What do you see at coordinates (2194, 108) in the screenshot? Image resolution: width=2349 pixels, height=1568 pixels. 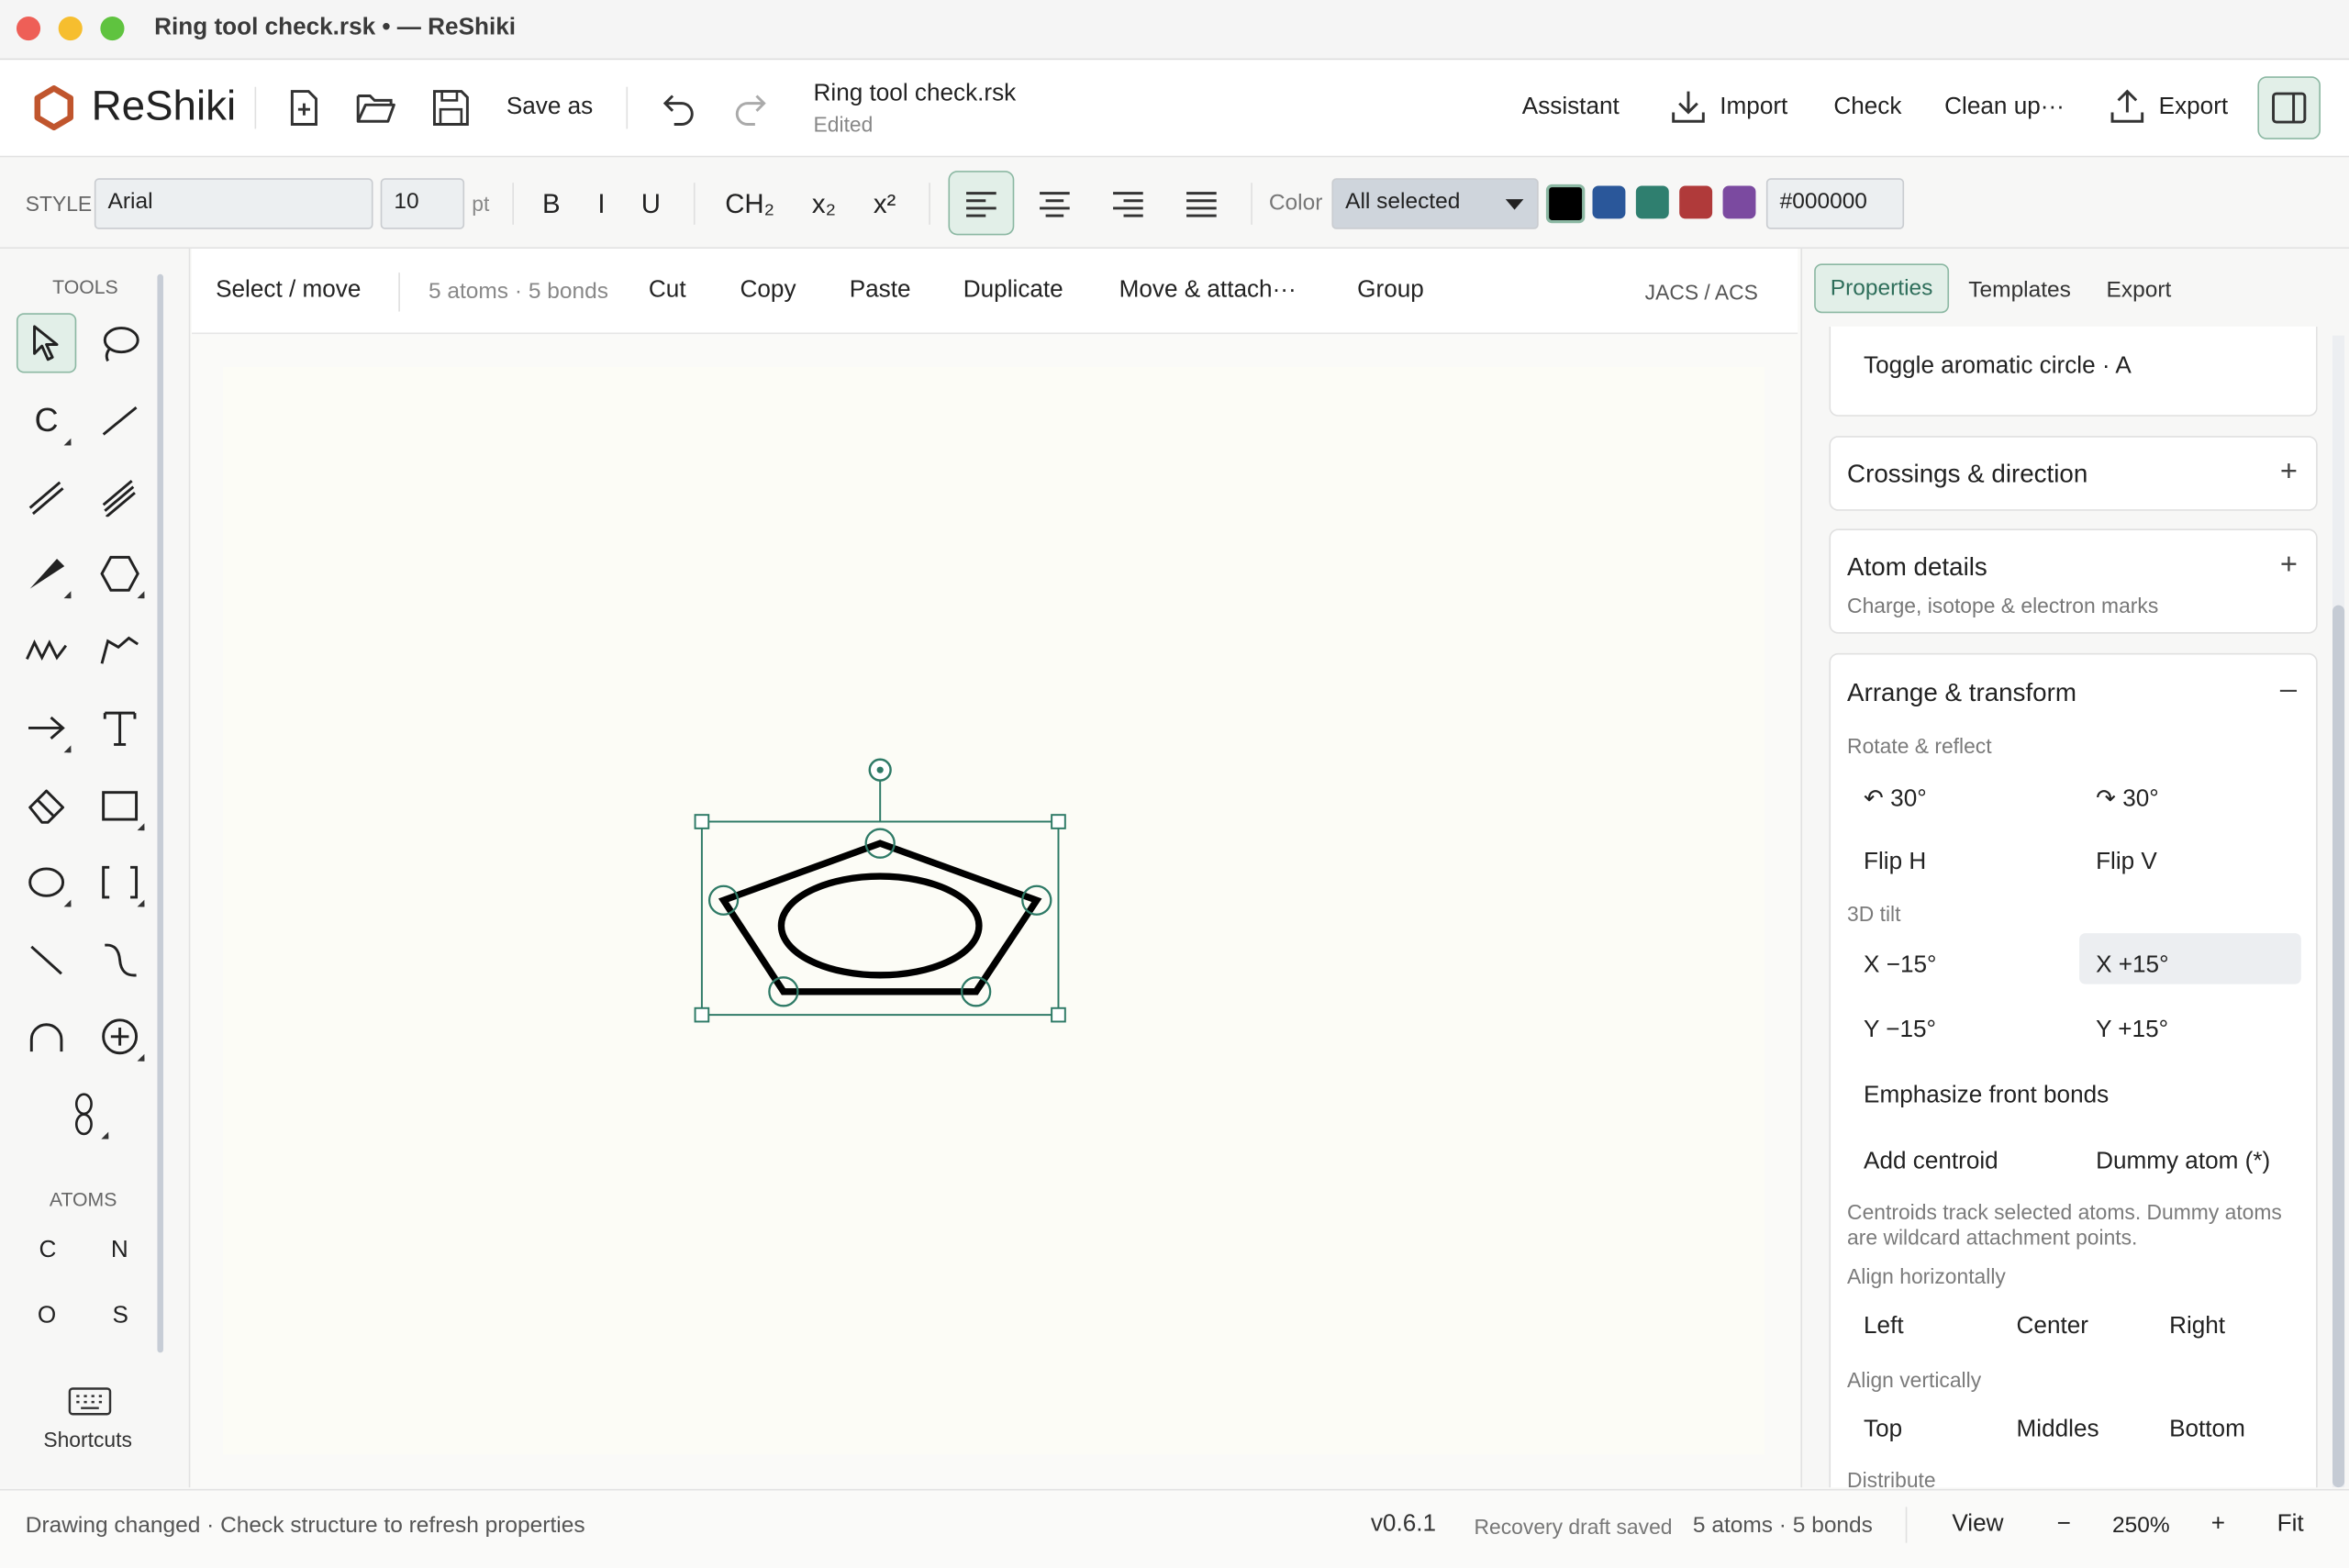 I see `export-button: Export` at bounding box center [2194, 108].